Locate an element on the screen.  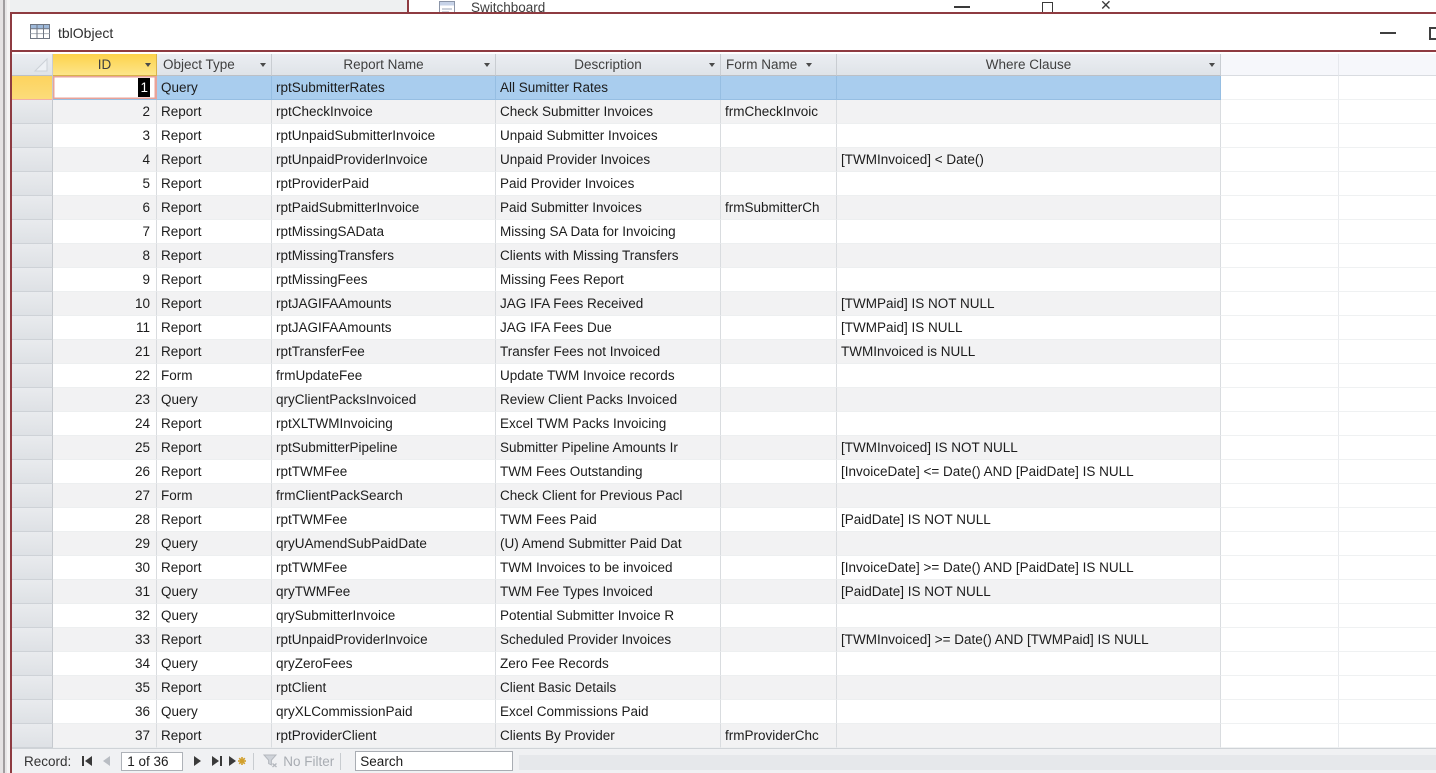
close-icon: ✕ is located at coordinates (1106, 6).